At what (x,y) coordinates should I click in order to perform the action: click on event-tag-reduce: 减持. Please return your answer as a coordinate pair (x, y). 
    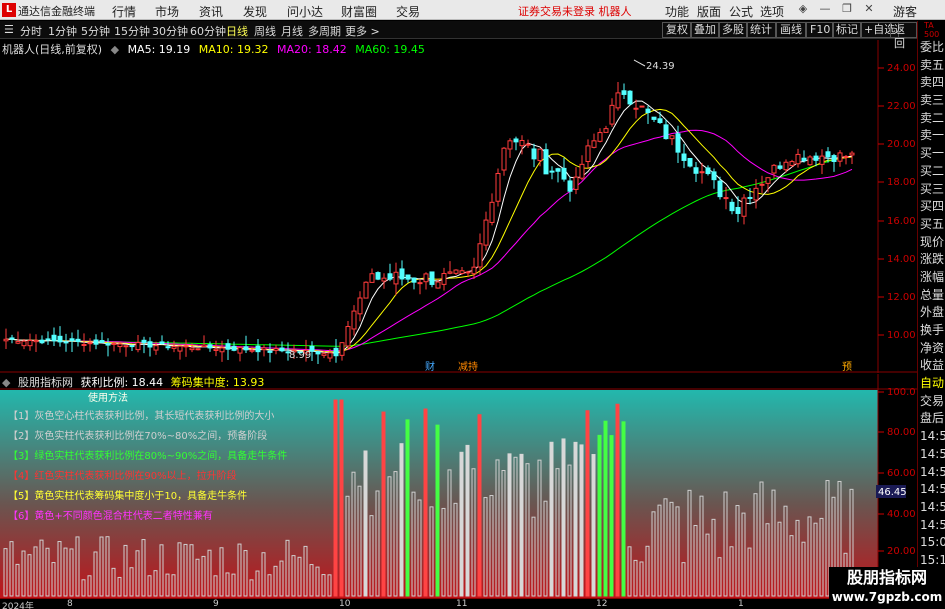
    Looking at the image, I should click on (468, 366).